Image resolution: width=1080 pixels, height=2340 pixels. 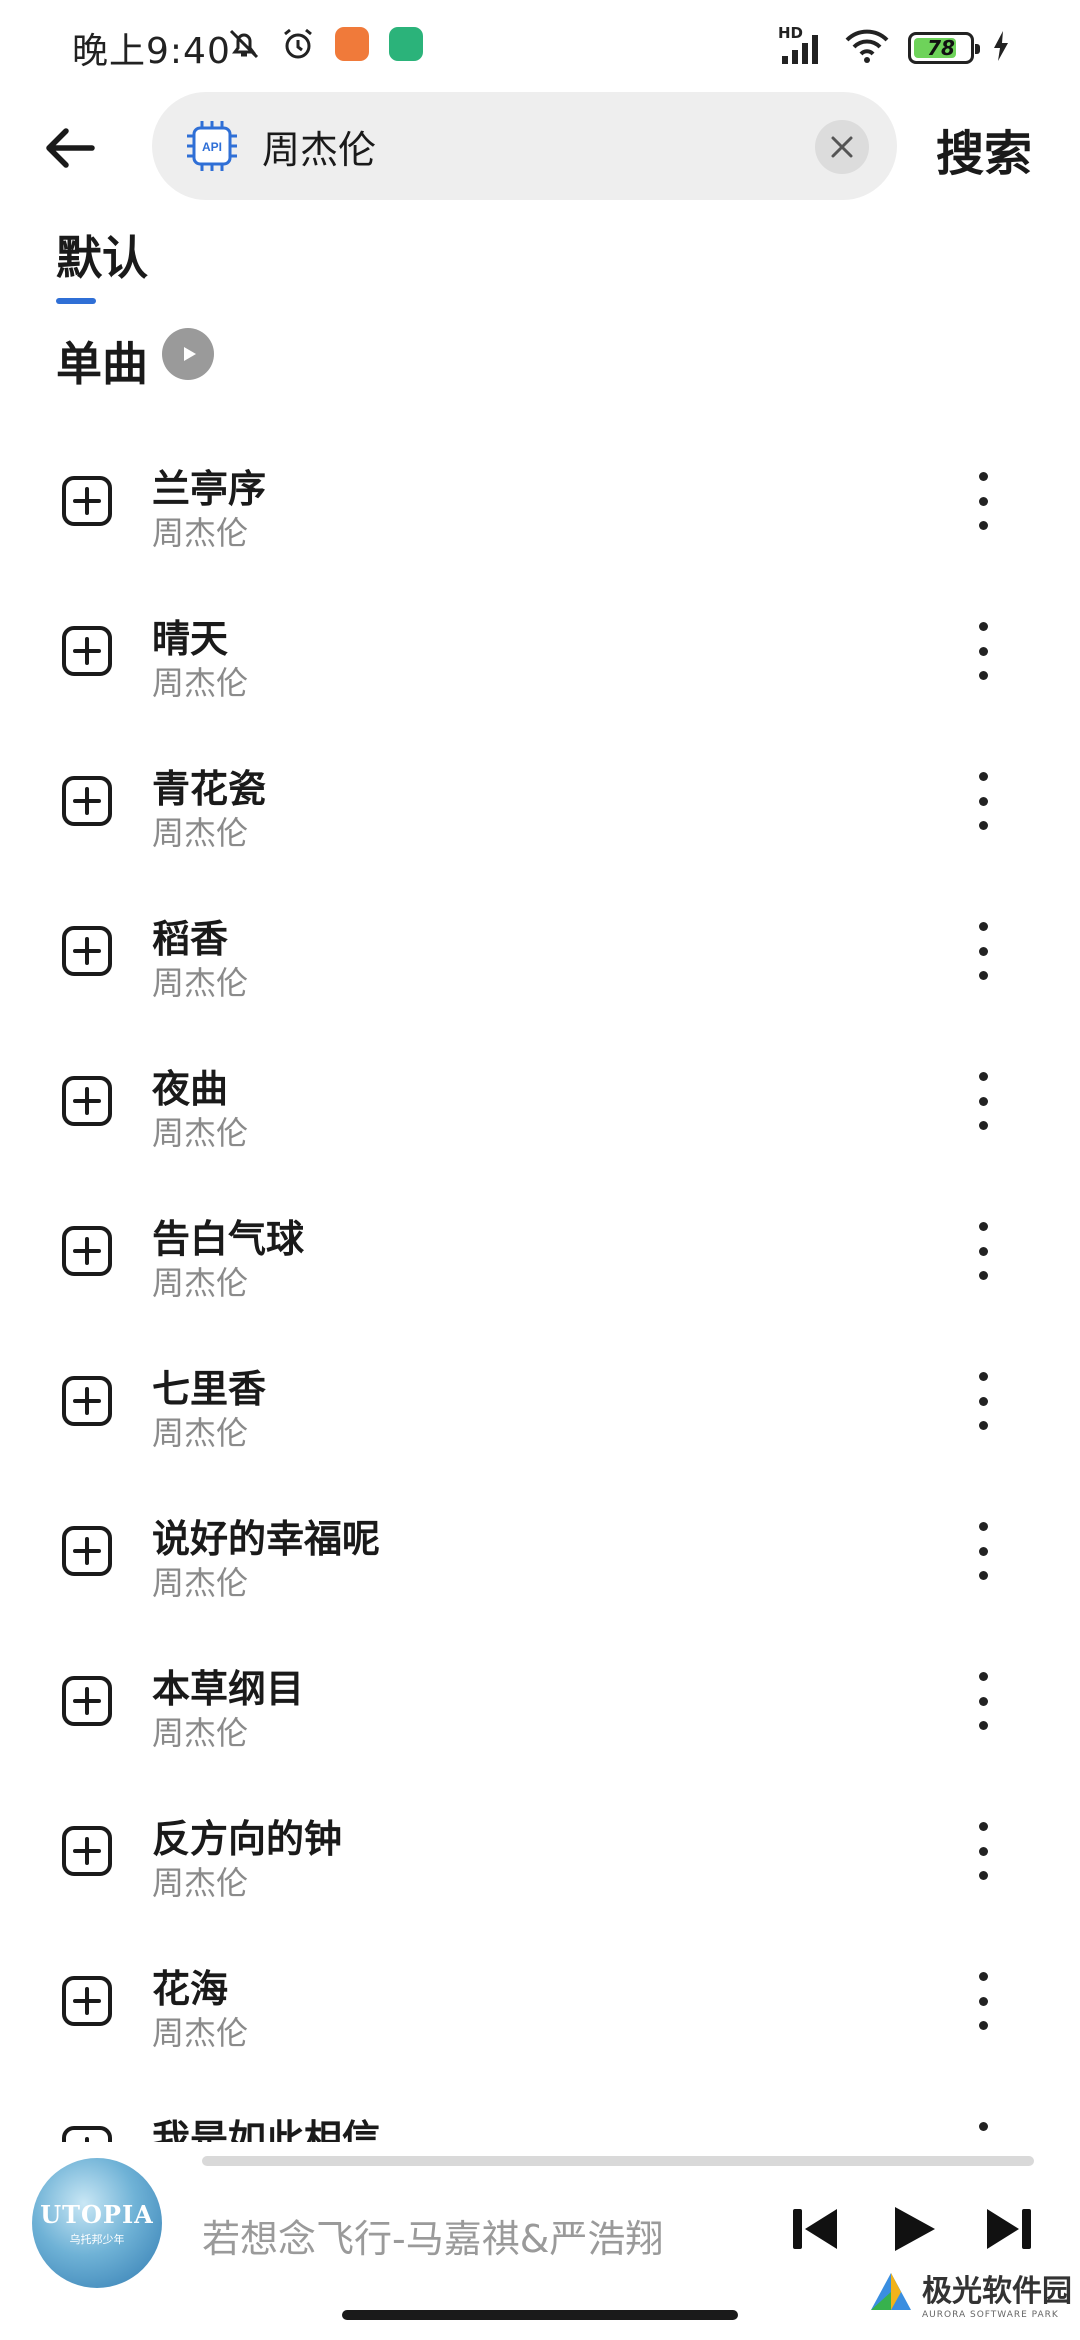 What do you see at coordinates (891, 2291) in the screenshot?
I see `watermark-logo-icon` at bounding box center [891, 2291].